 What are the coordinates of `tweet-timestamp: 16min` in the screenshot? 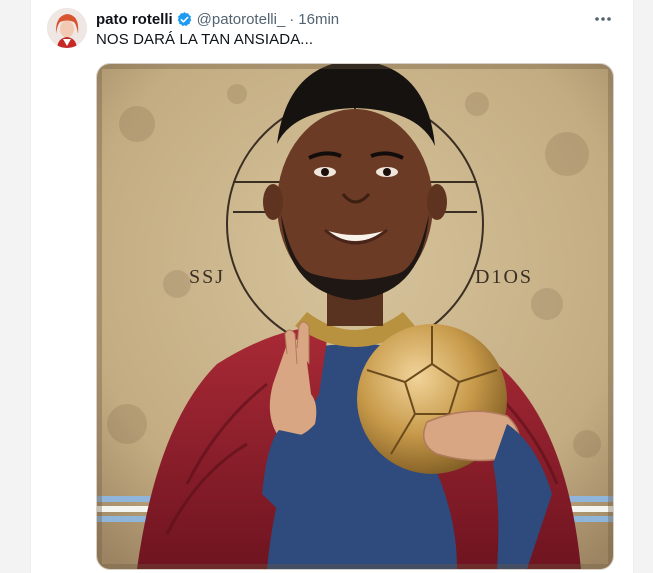 It's located at (318, 19).